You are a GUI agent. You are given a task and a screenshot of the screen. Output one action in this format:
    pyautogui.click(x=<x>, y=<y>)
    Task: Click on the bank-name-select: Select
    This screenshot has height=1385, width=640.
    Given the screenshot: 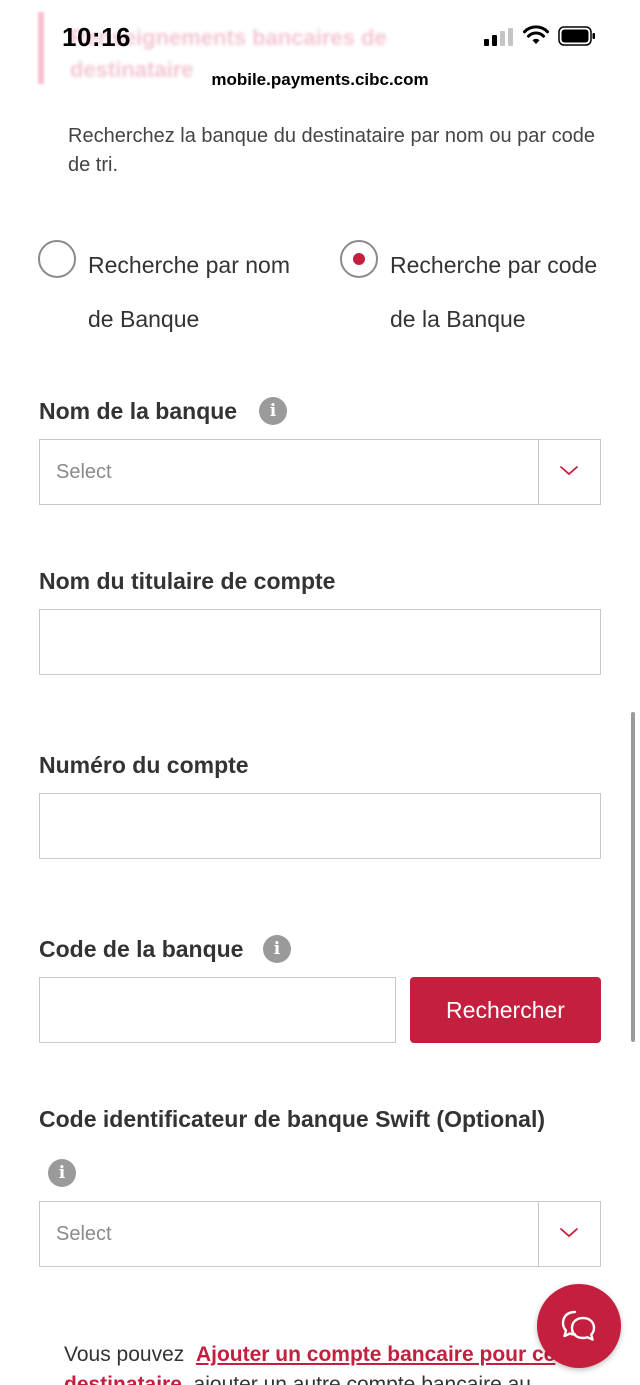 What is the action you would take?
    pyautogui.click(x=320, y=472)
    